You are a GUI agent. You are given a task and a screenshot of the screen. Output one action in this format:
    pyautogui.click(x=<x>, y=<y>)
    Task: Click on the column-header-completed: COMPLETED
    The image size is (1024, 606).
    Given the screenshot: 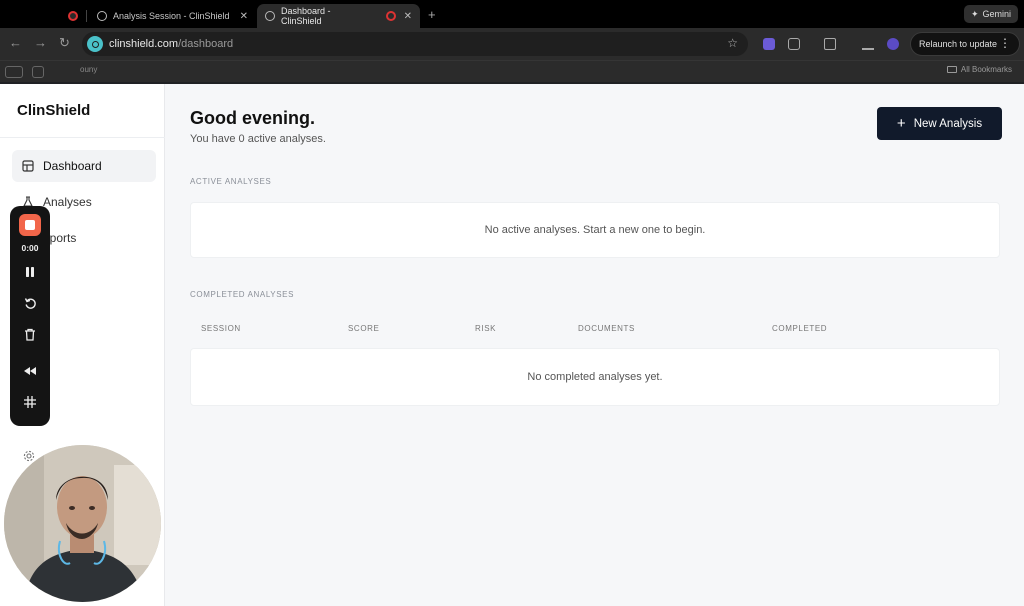 What is the action you would take?
    pyautogui.click(x=799, y=328)
    